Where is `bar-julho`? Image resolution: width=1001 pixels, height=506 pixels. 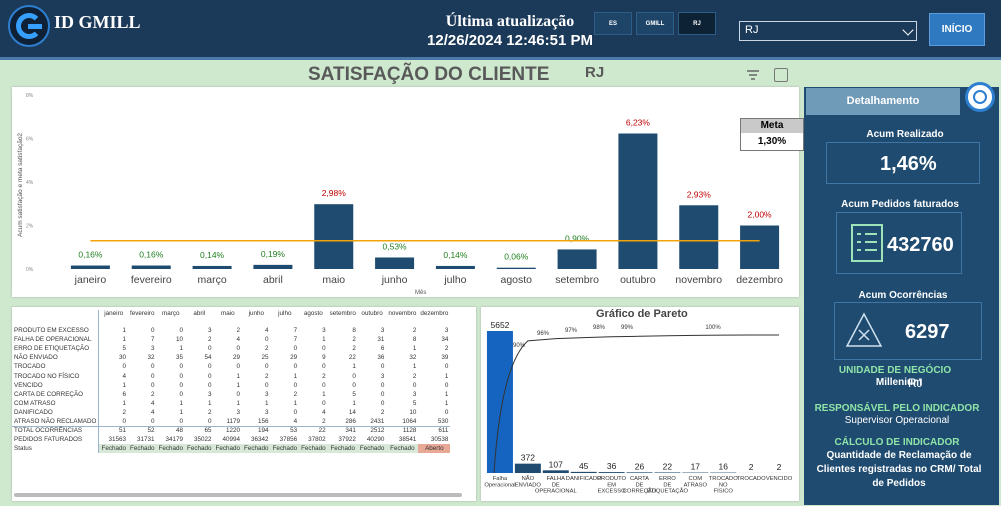
bar-julho is located at coordinates (455, 267).